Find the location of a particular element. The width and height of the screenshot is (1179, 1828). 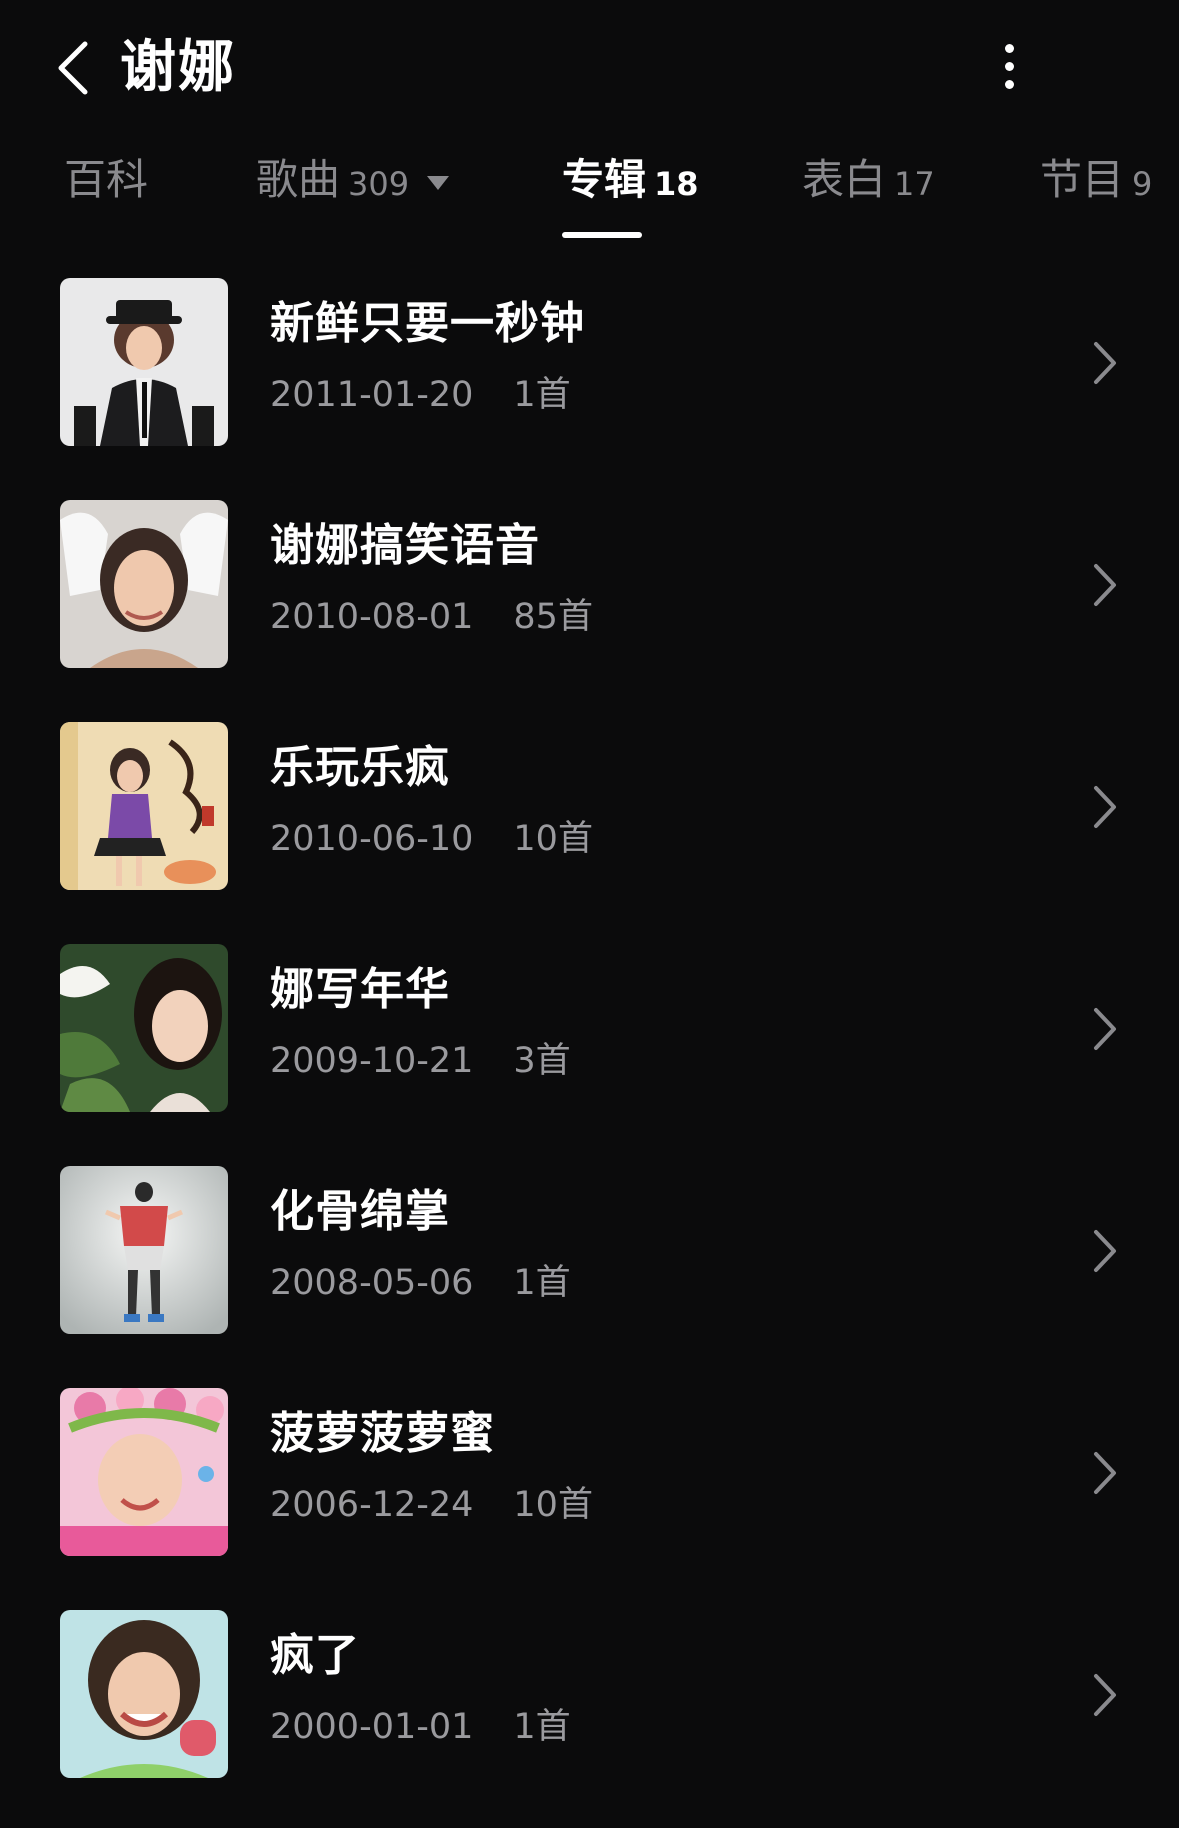

tab-encyclopedia: 百科 is located at coordinates (106, 195).